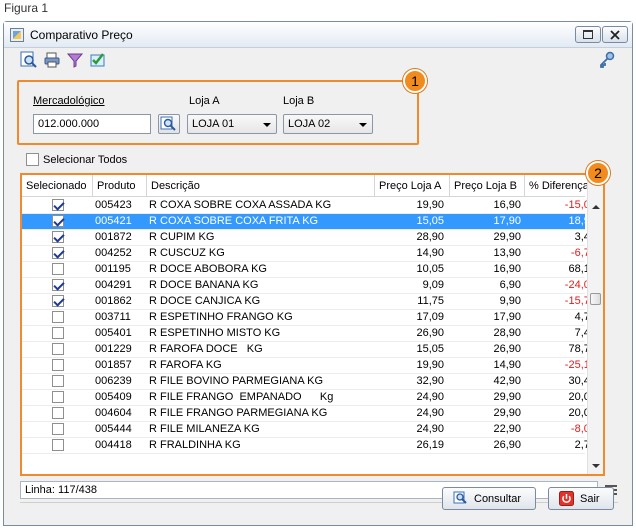 This screenshot has height=529, width=636. Describe the element at coordinates (238, 413) in the screenshot. I see `descricao-cell: R FILE FRANGO PARMEGIANA KG` at that location.